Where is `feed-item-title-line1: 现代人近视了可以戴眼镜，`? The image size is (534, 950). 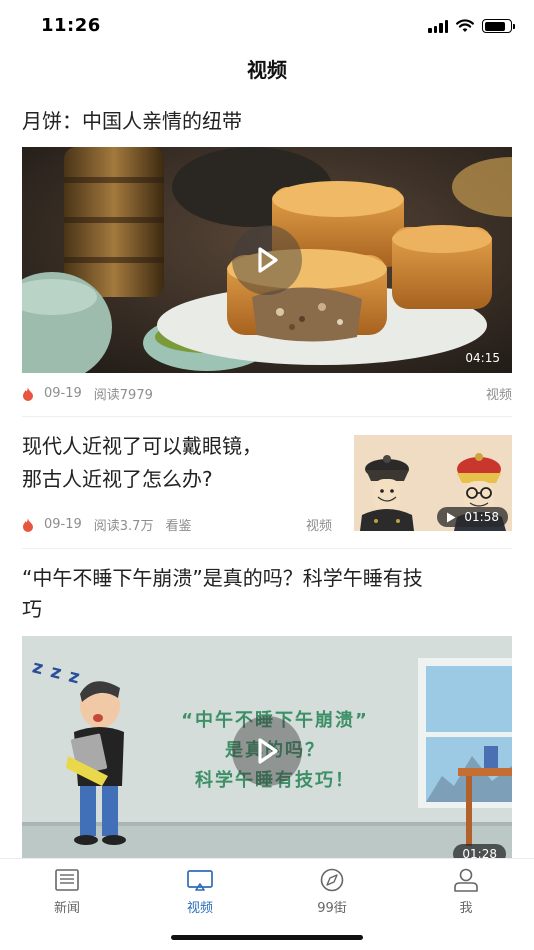 feed-item-title-line1: 现代人近视了可以戴眼镜， is located at coordinates (142, 446).